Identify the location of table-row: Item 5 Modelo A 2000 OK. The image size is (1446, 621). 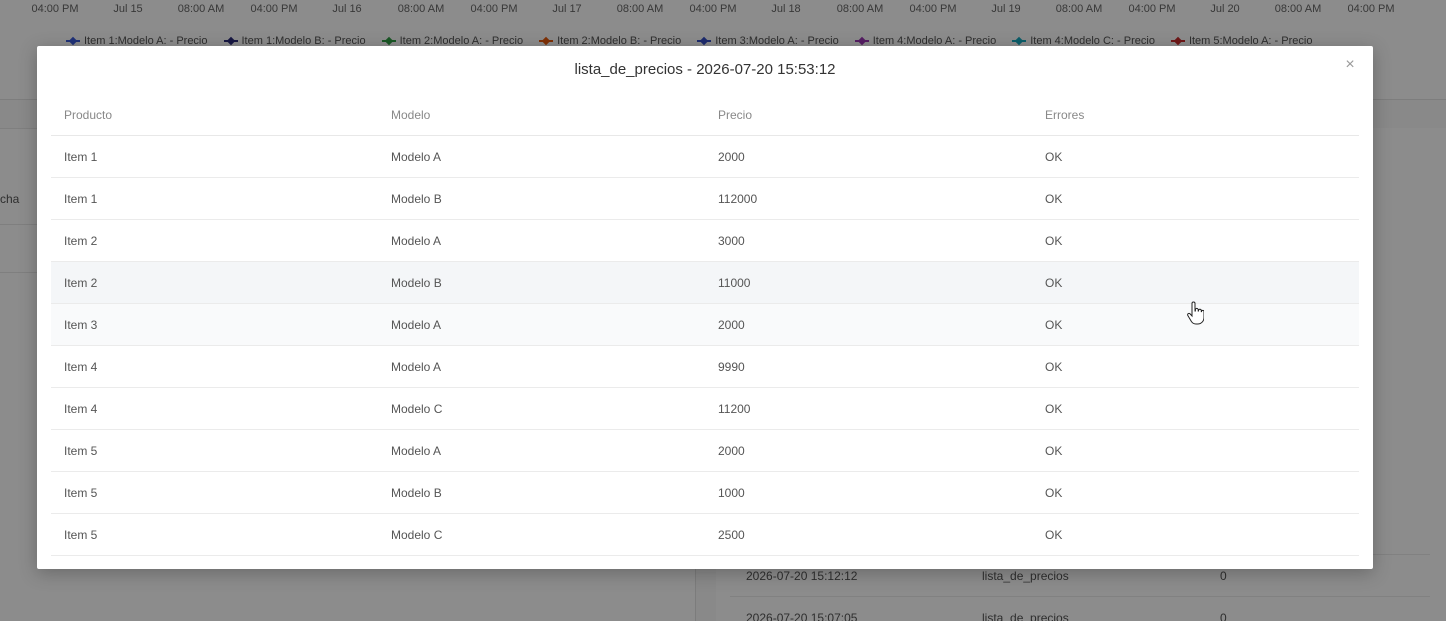
(705, 451).